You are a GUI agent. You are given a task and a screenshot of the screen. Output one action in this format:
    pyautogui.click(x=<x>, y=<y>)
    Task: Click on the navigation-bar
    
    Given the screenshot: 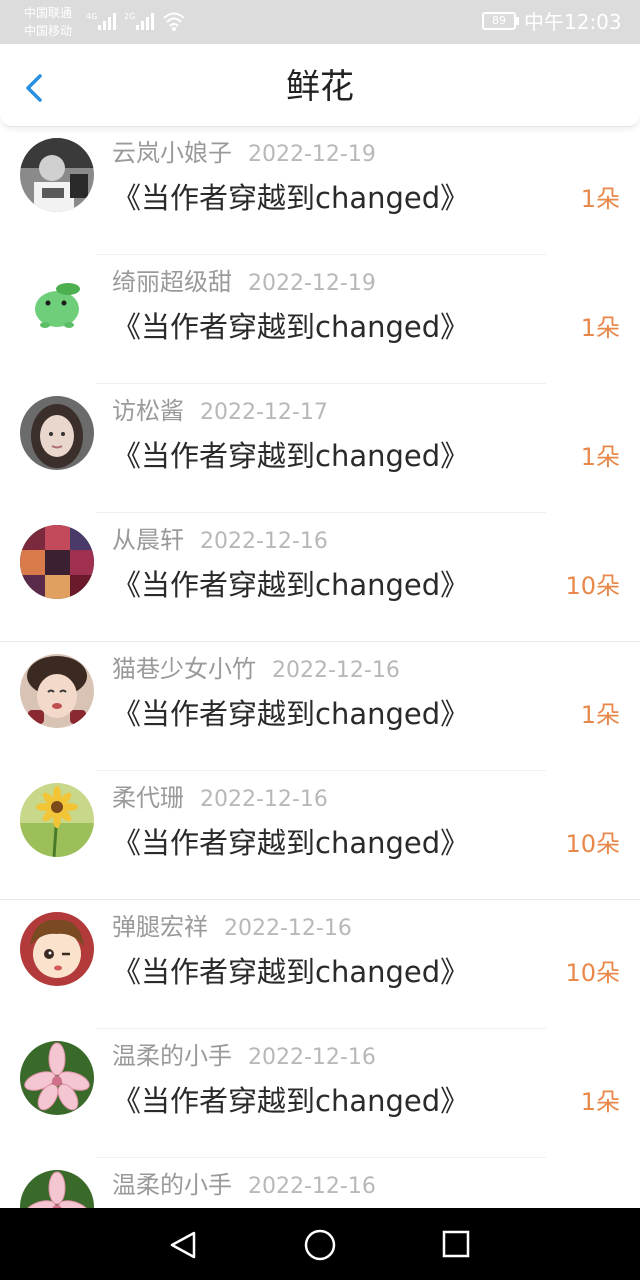 What is the action you would take?
    pyautogui.click(x=320, y=1244)
    